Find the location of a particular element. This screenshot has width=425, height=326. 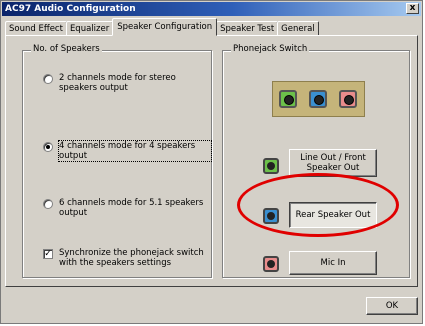

rear-speaker-out-label: Rear Speaker Out is located at coordinates (333, 215).